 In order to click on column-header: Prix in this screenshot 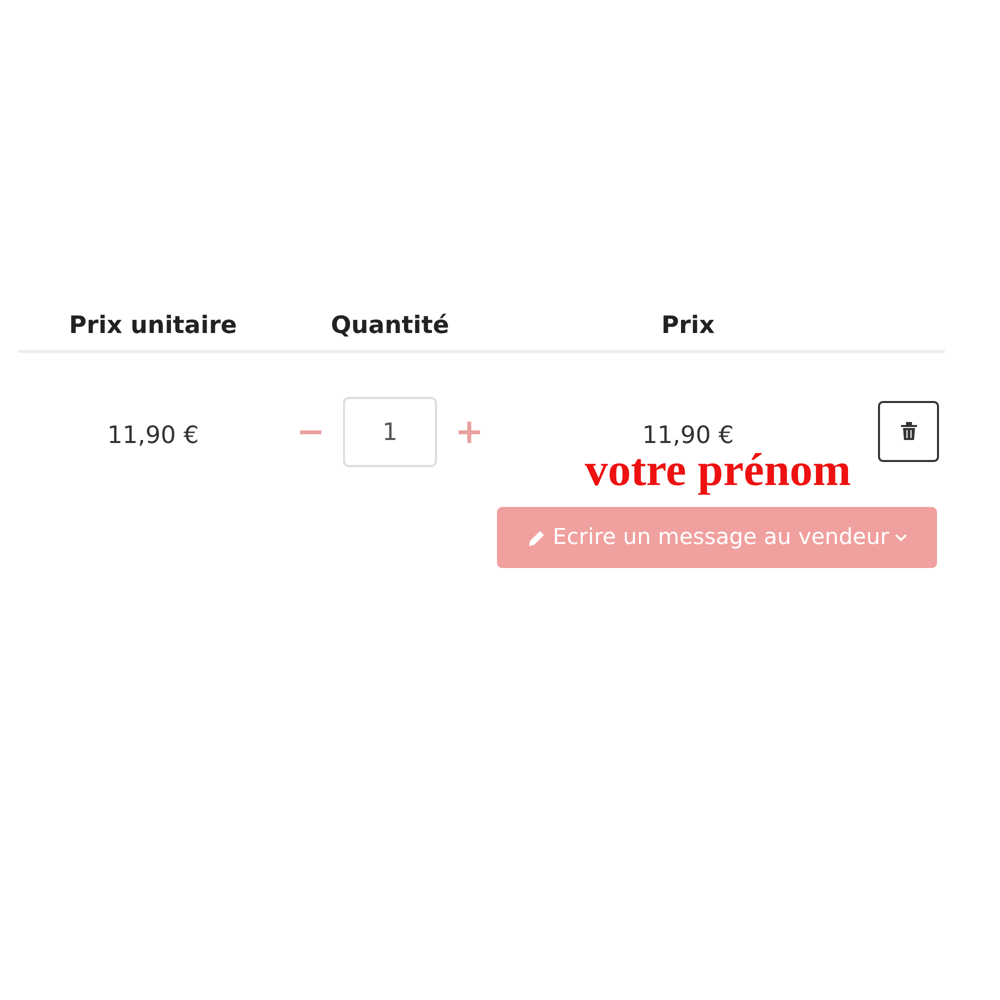, I will do `click(688, 325)`.